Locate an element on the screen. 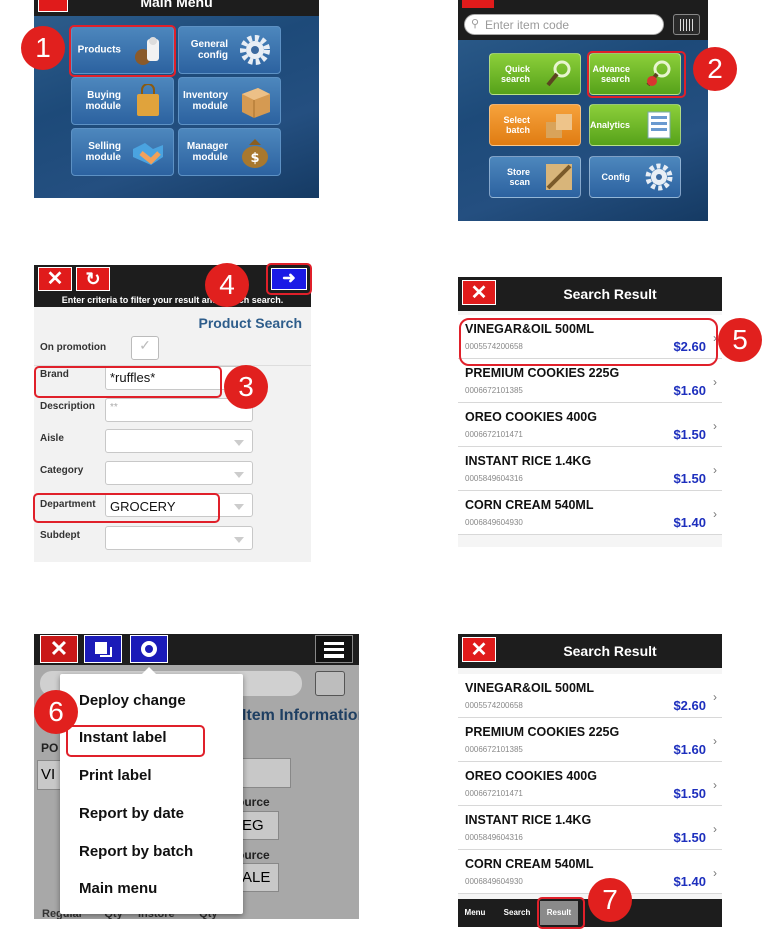 This screenshot has height=933, width=775. buying-module-tile: Buying module is located at coordinates (122, 101).